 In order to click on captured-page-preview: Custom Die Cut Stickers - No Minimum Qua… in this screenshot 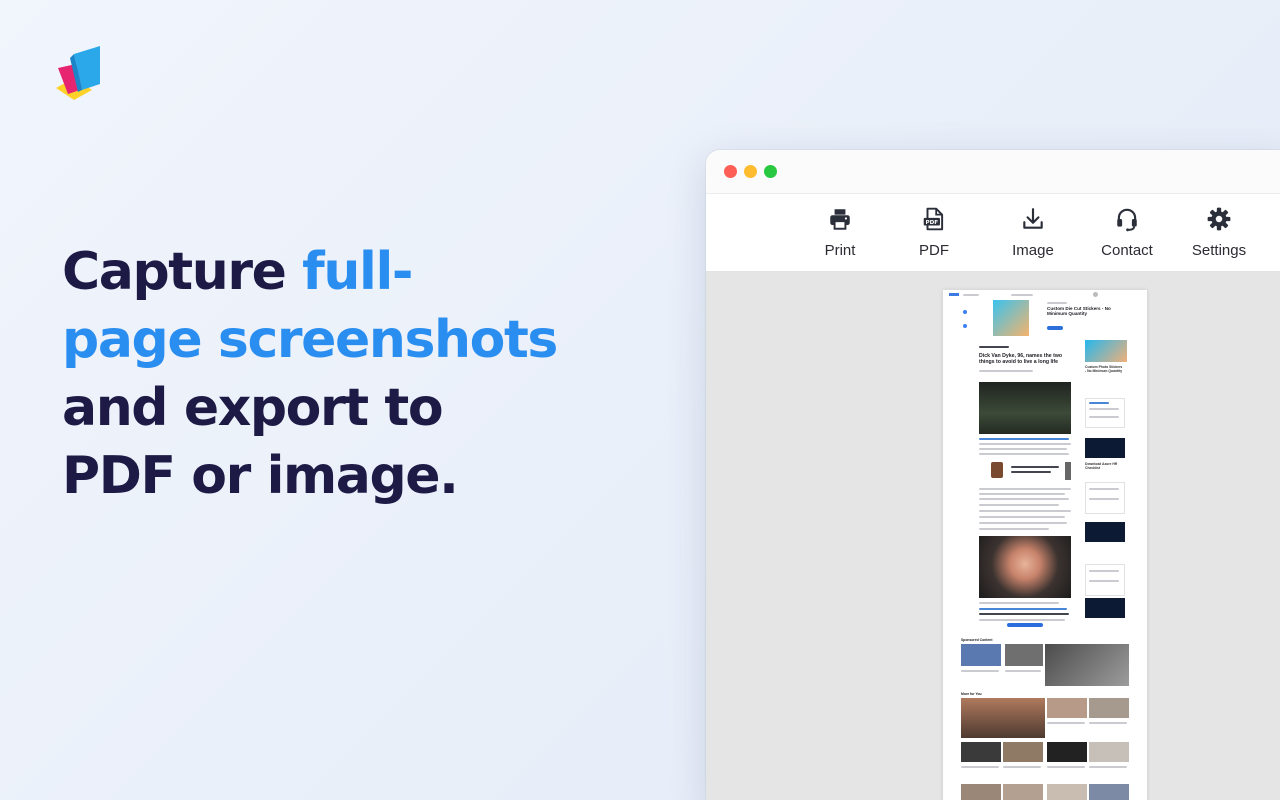, I will do `click(1045, 545)`.